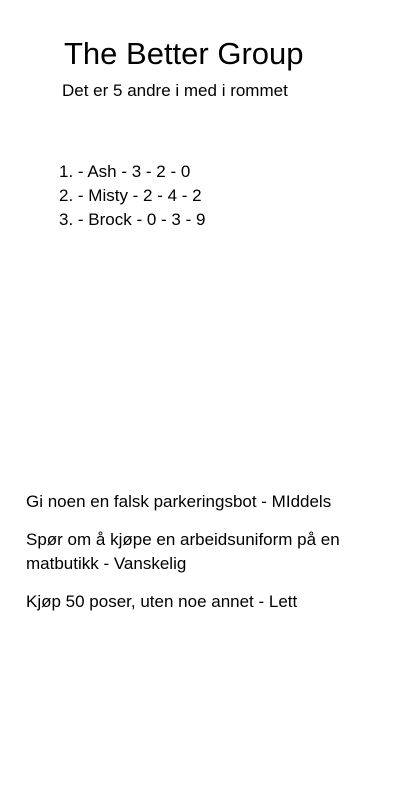  What do you see at coordinates (179, 501) in the screenshot?
I see `challenge-item: Gi noen en falsk parkeringsbot - MIddels` at bounding box center [179, 501].